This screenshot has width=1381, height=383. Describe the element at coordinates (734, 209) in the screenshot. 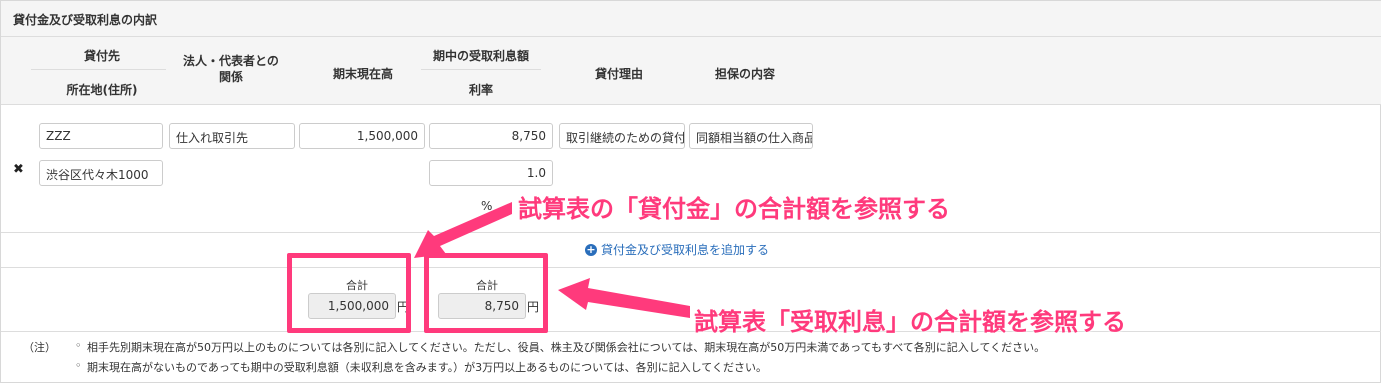

I see `annotation-loan-total: 試算表の「貸付金」の合計額を参照する` at that location.